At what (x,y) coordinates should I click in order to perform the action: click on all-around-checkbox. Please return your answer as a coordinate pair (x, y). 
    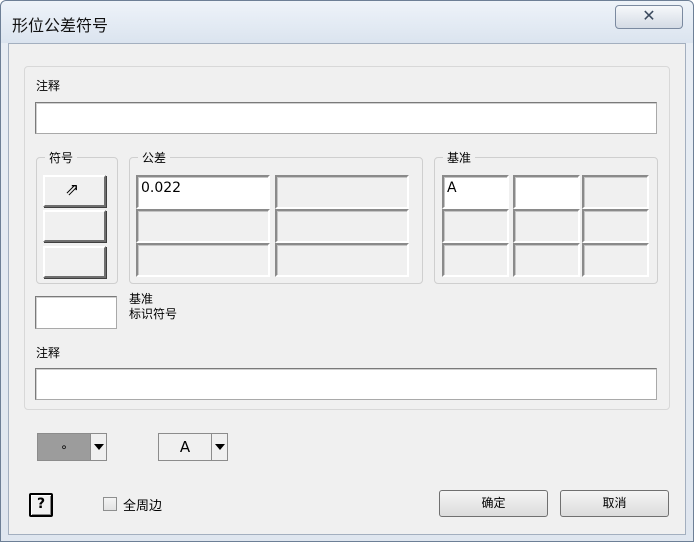
    Looking at the image, I should click on (110, 504).